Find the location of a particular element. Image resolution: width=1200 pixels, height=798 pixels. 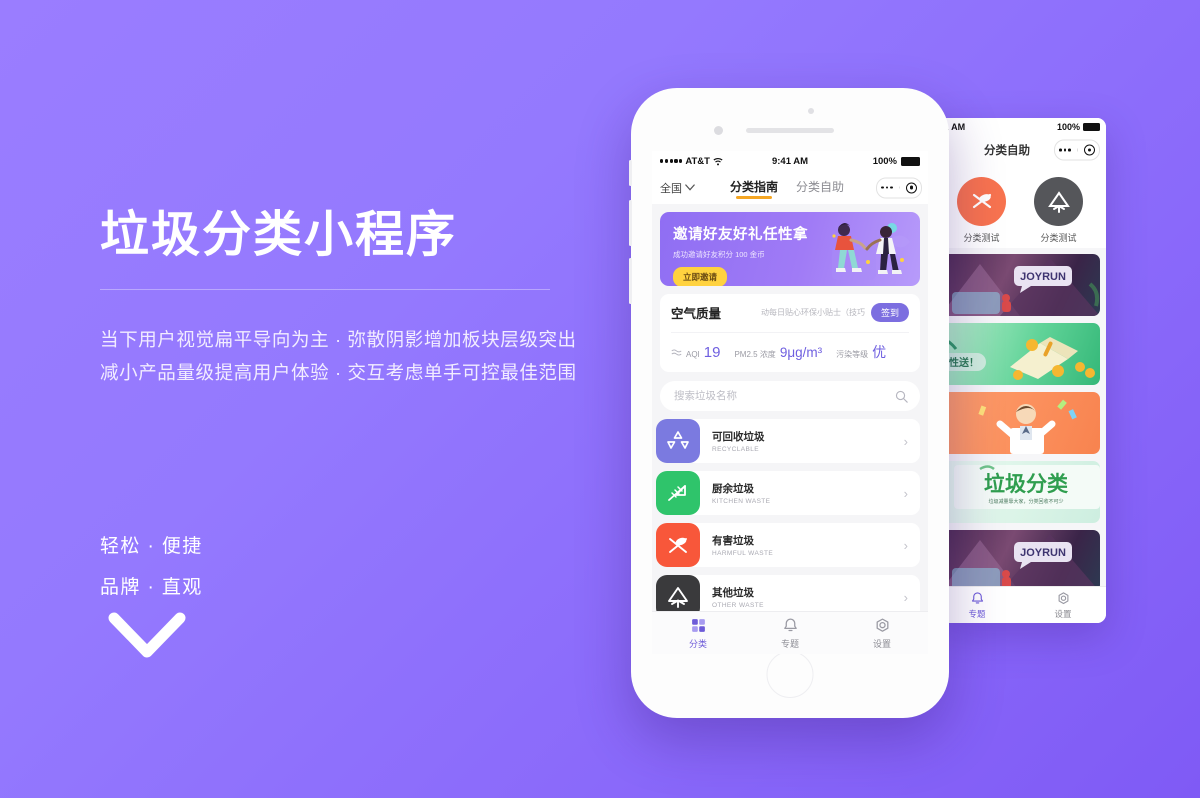

phone-back-tabbar: 专题 设置 is located at coordinates (1020, 604).